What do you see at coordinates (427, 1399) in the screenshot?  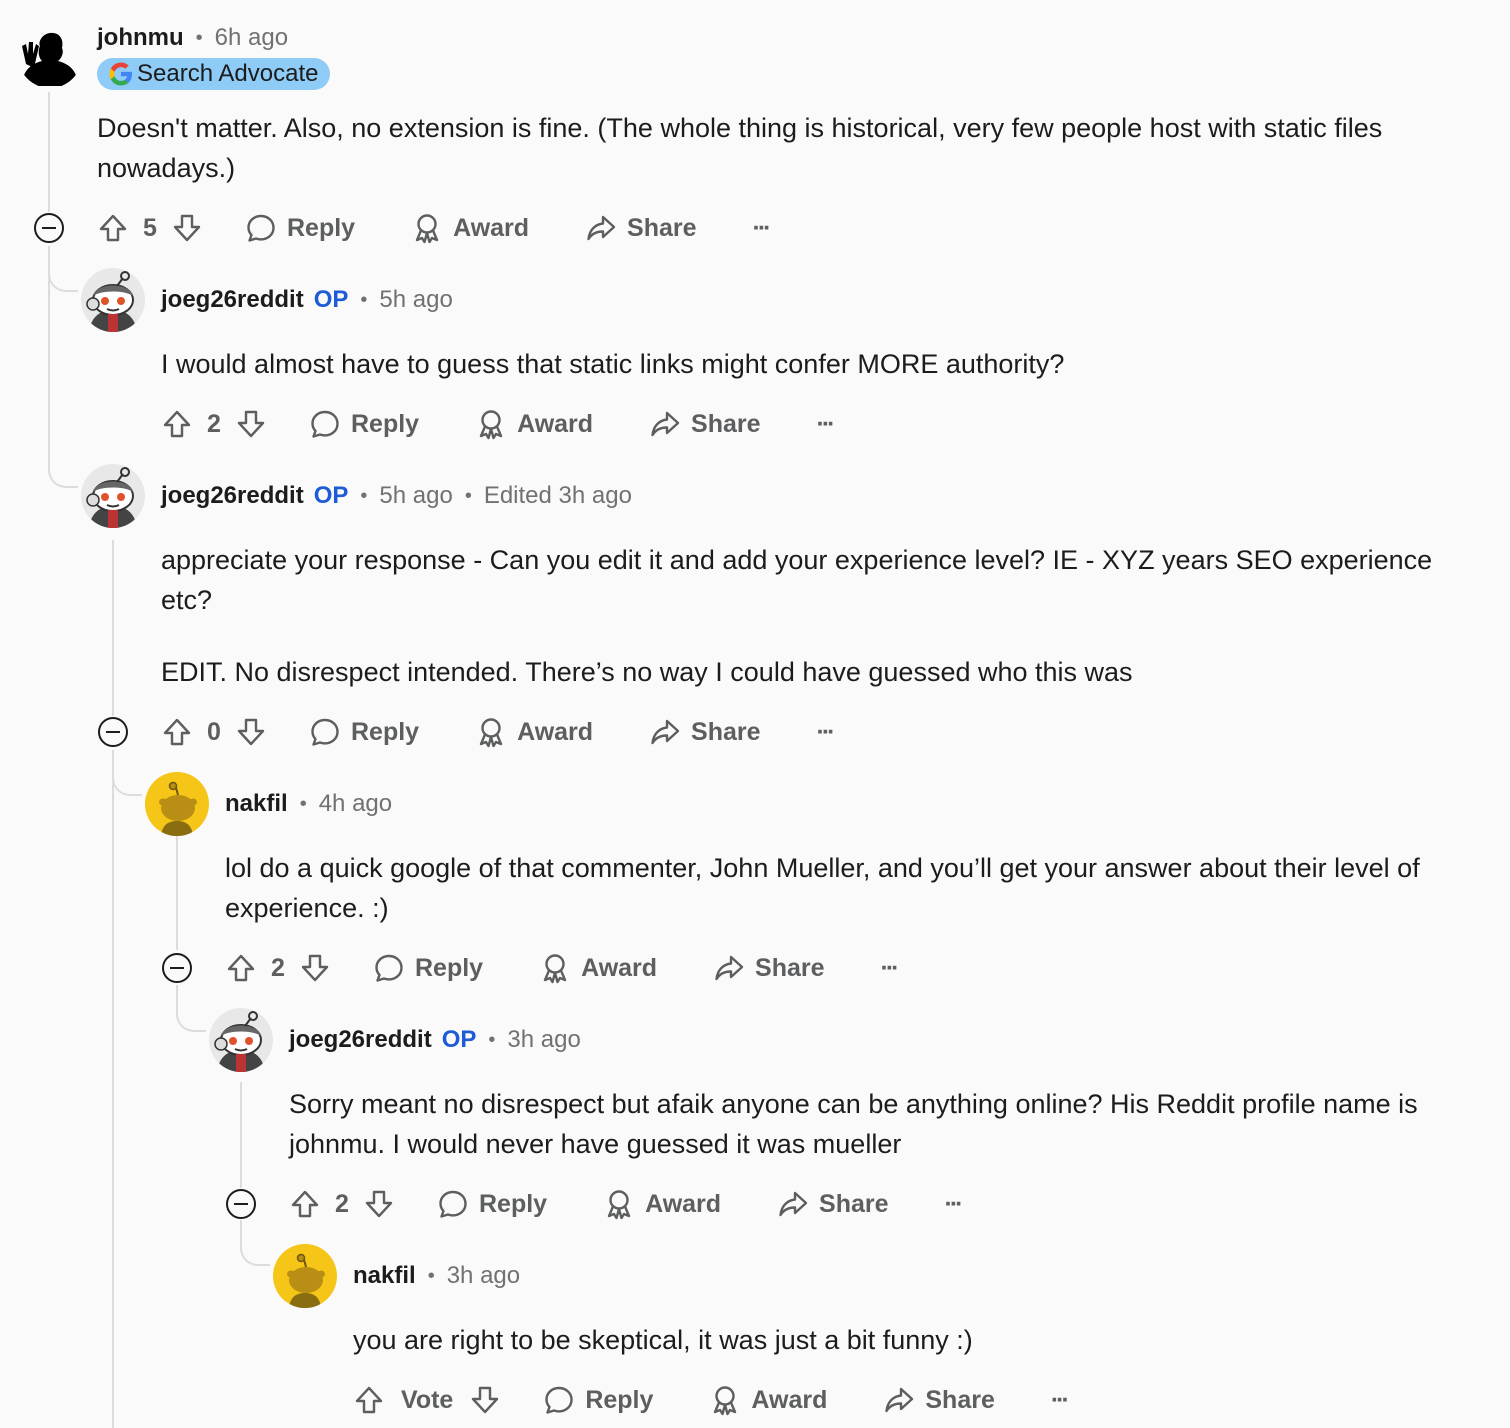 I see `vote-label: Vote` at bounding box center [427, 1399].